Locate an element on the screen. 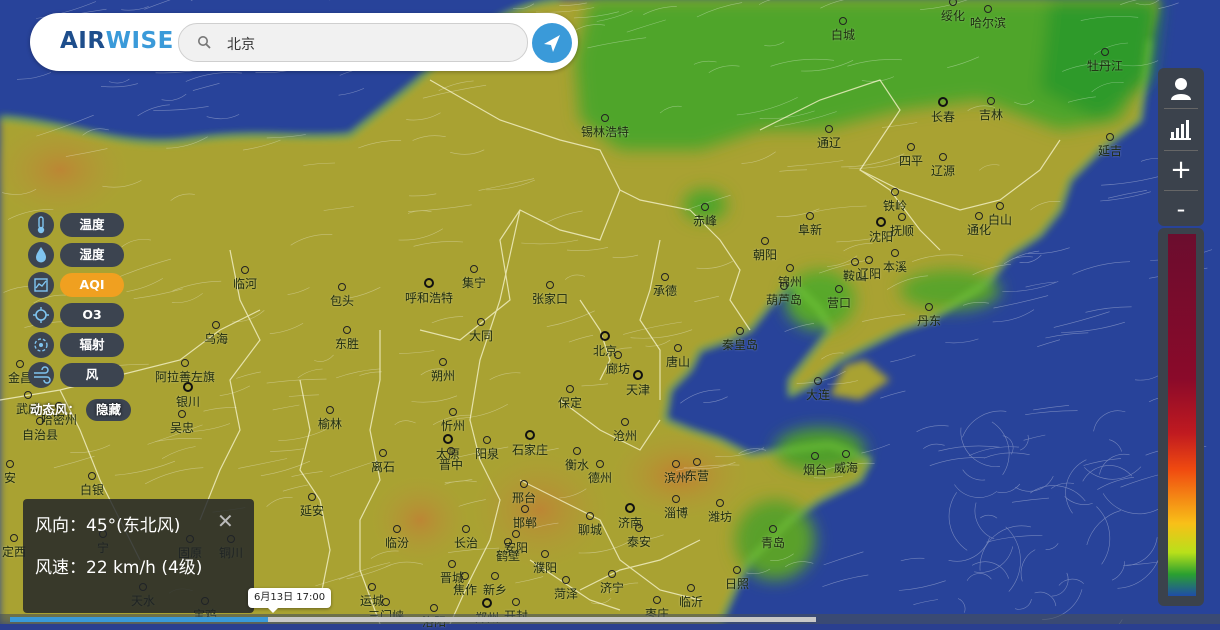  dynamic-wind-toggle: 隐藏 is located at coordinates (109, 410).